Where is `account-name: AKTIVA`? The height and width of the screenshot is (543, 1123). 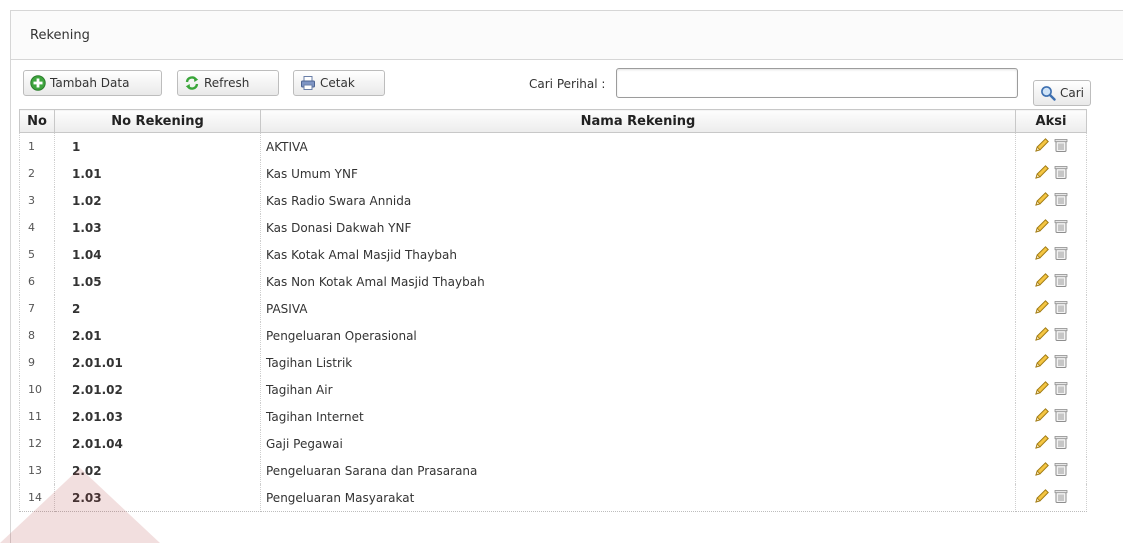 account-name: AKTIVA is located at coordinates (638, 146).